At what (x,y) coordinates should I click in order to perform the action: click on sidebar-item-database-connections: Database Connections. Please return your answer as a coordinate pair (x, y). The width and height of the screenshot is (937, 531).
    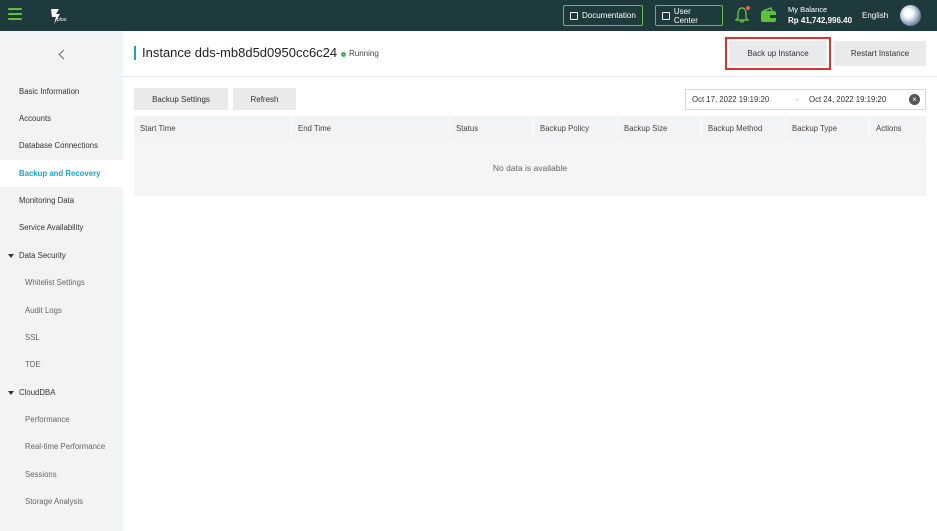
    Looking at the image, I should click on (61, 145).